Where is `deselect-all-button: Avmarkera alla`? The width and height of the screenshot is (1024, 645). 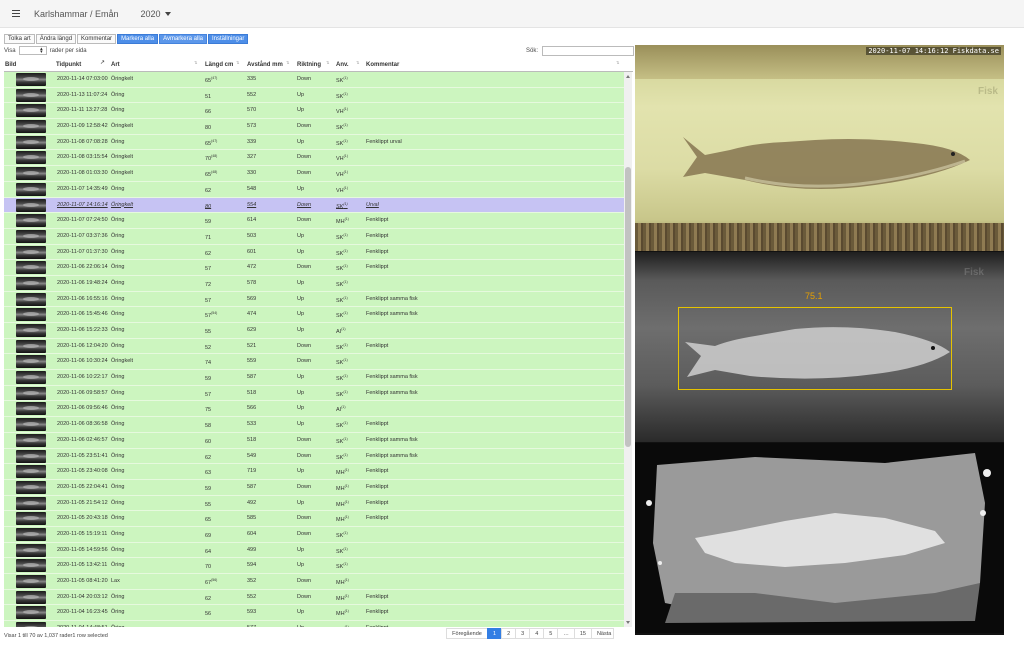
deselect-all-button: Avmarkera alla is located at coordinates (183, 39).